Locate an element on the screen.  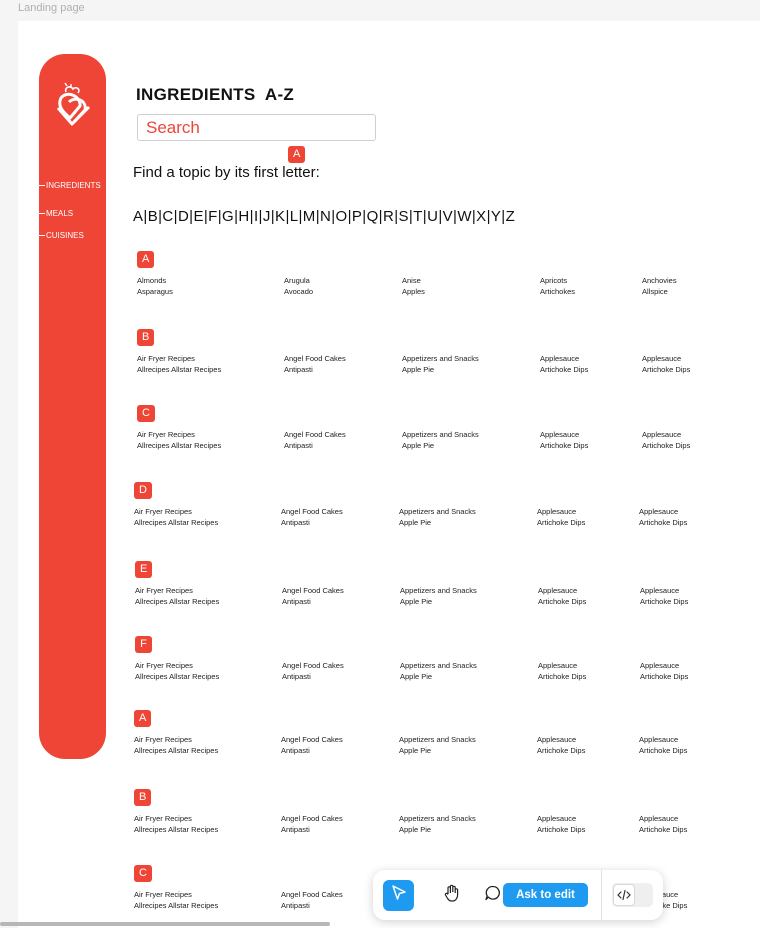
sidebar-item-meals: MEALS is located at coordinates (55, 213).